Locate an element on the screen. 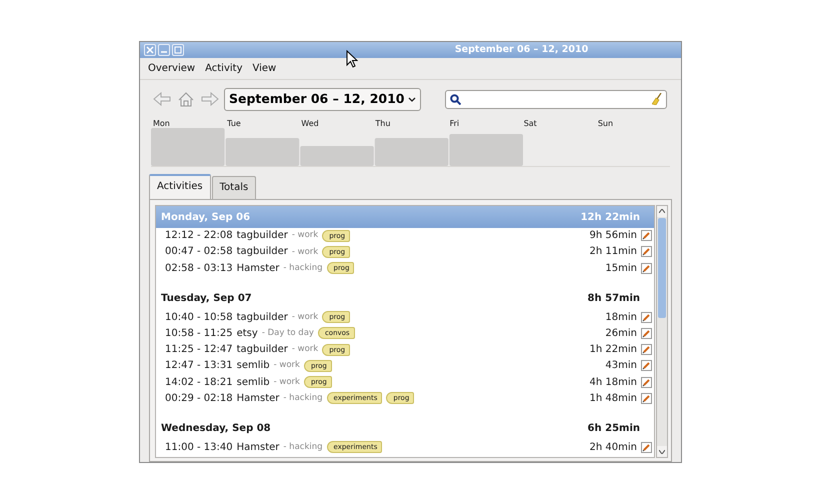 This screenshot has width=820, height=504. day-label: Sat is located at coordinates (530, 123).